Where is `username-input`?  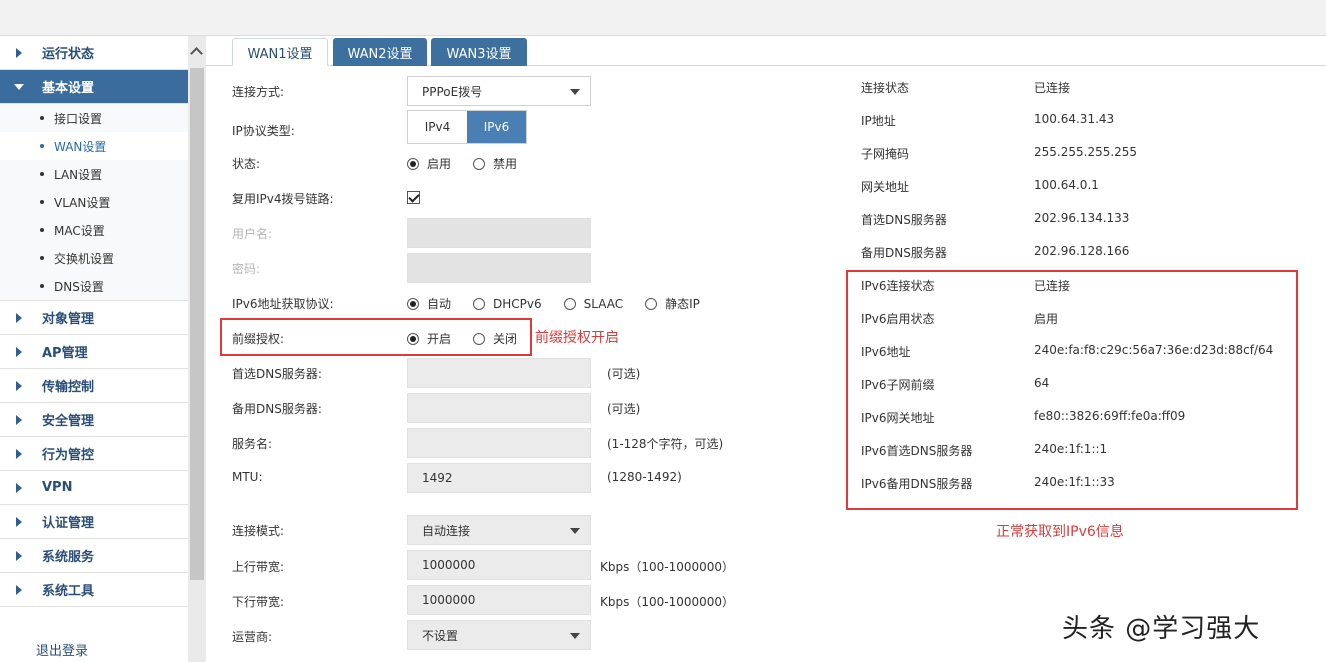
username-input is located at coordinates (499, 233).